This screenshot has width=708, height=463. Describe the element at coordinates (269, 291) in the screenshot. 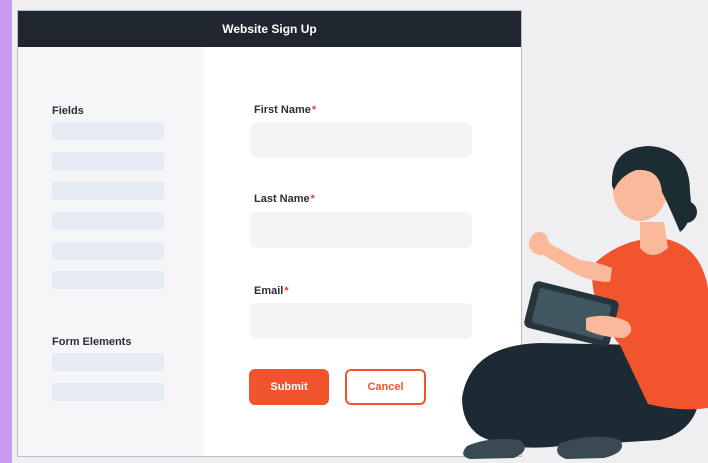

I see `email-label-text: Email` at that location.